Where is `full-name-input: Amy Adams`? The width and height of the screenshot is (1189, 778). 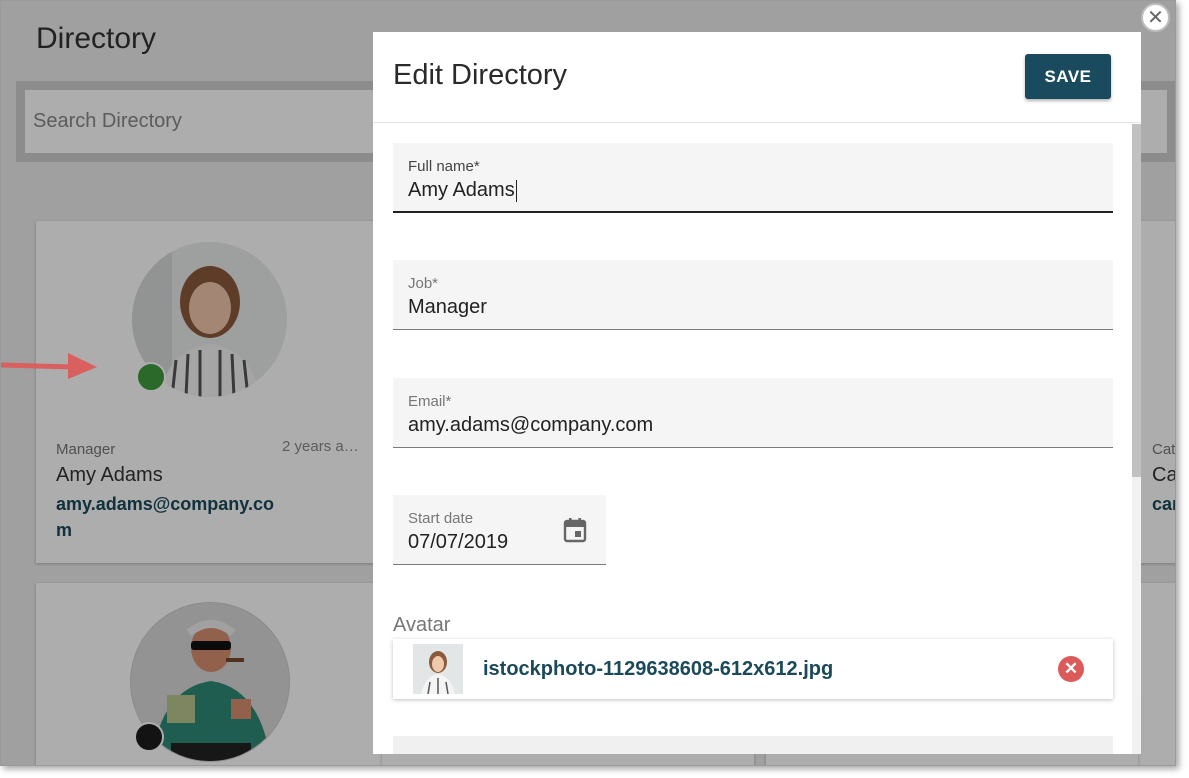
full-name-input: Amy Adams is located at coordinates (462, 190).